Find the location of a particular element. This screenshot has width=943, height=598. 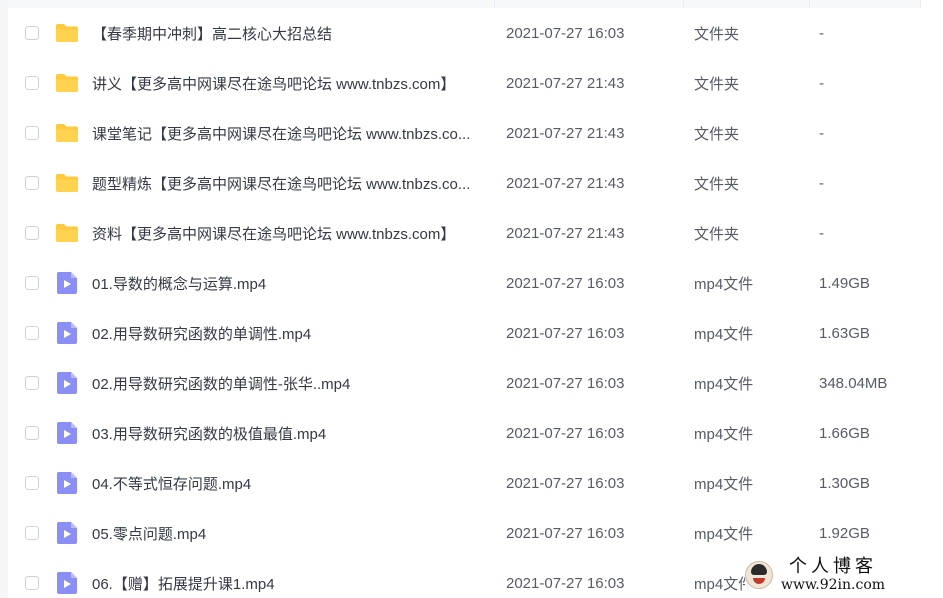

file-size: 1.30GB is located at coordinates (844, 483).